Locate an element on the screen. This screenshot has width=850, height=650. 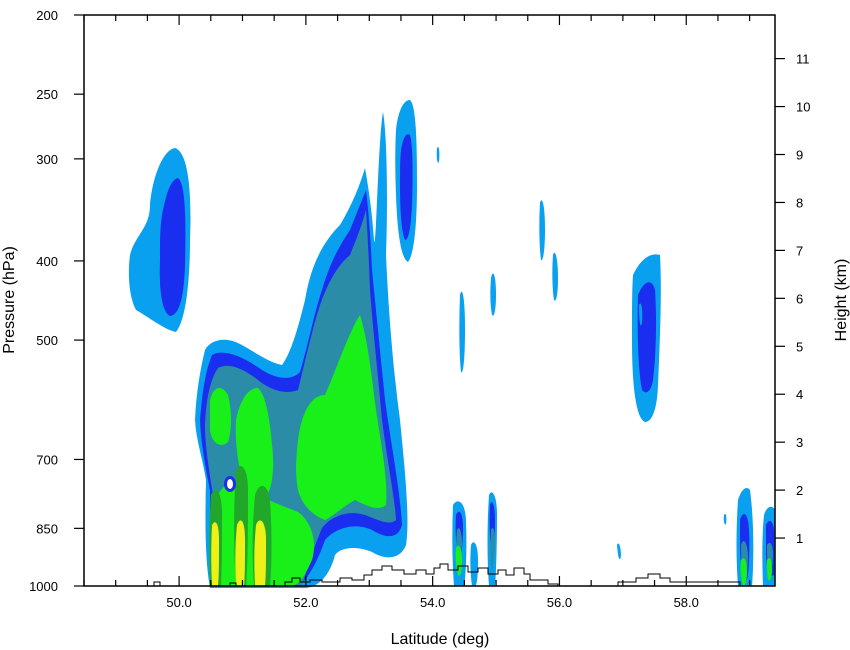
x-tick-label: 50.0 is located at coordinates (178, 602).